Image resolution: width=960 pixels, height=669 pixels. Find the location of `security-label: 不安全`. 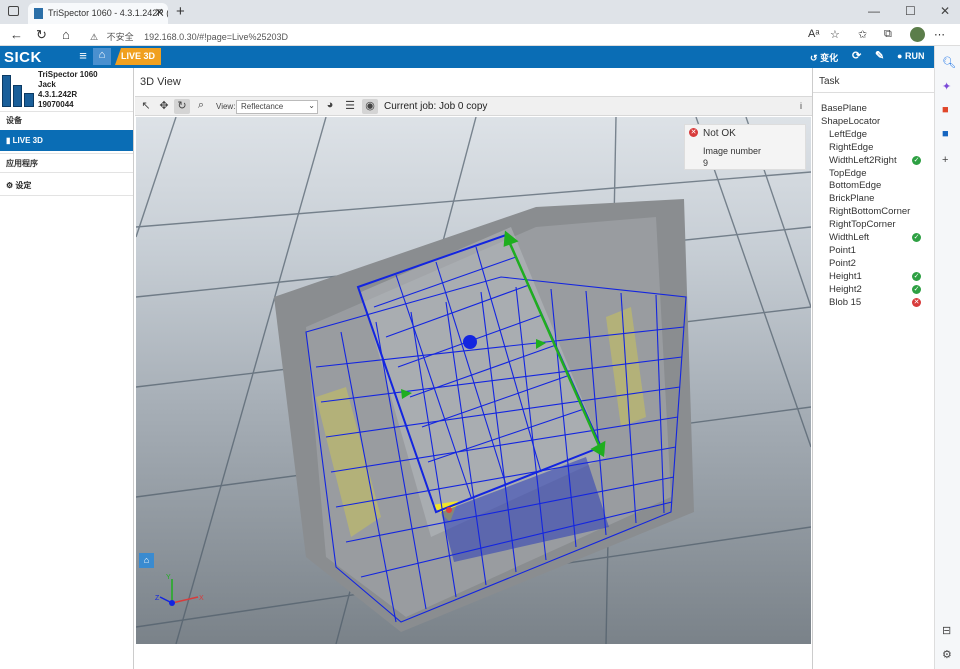

security-label: 不安全 is located at coordinates (120, 37).